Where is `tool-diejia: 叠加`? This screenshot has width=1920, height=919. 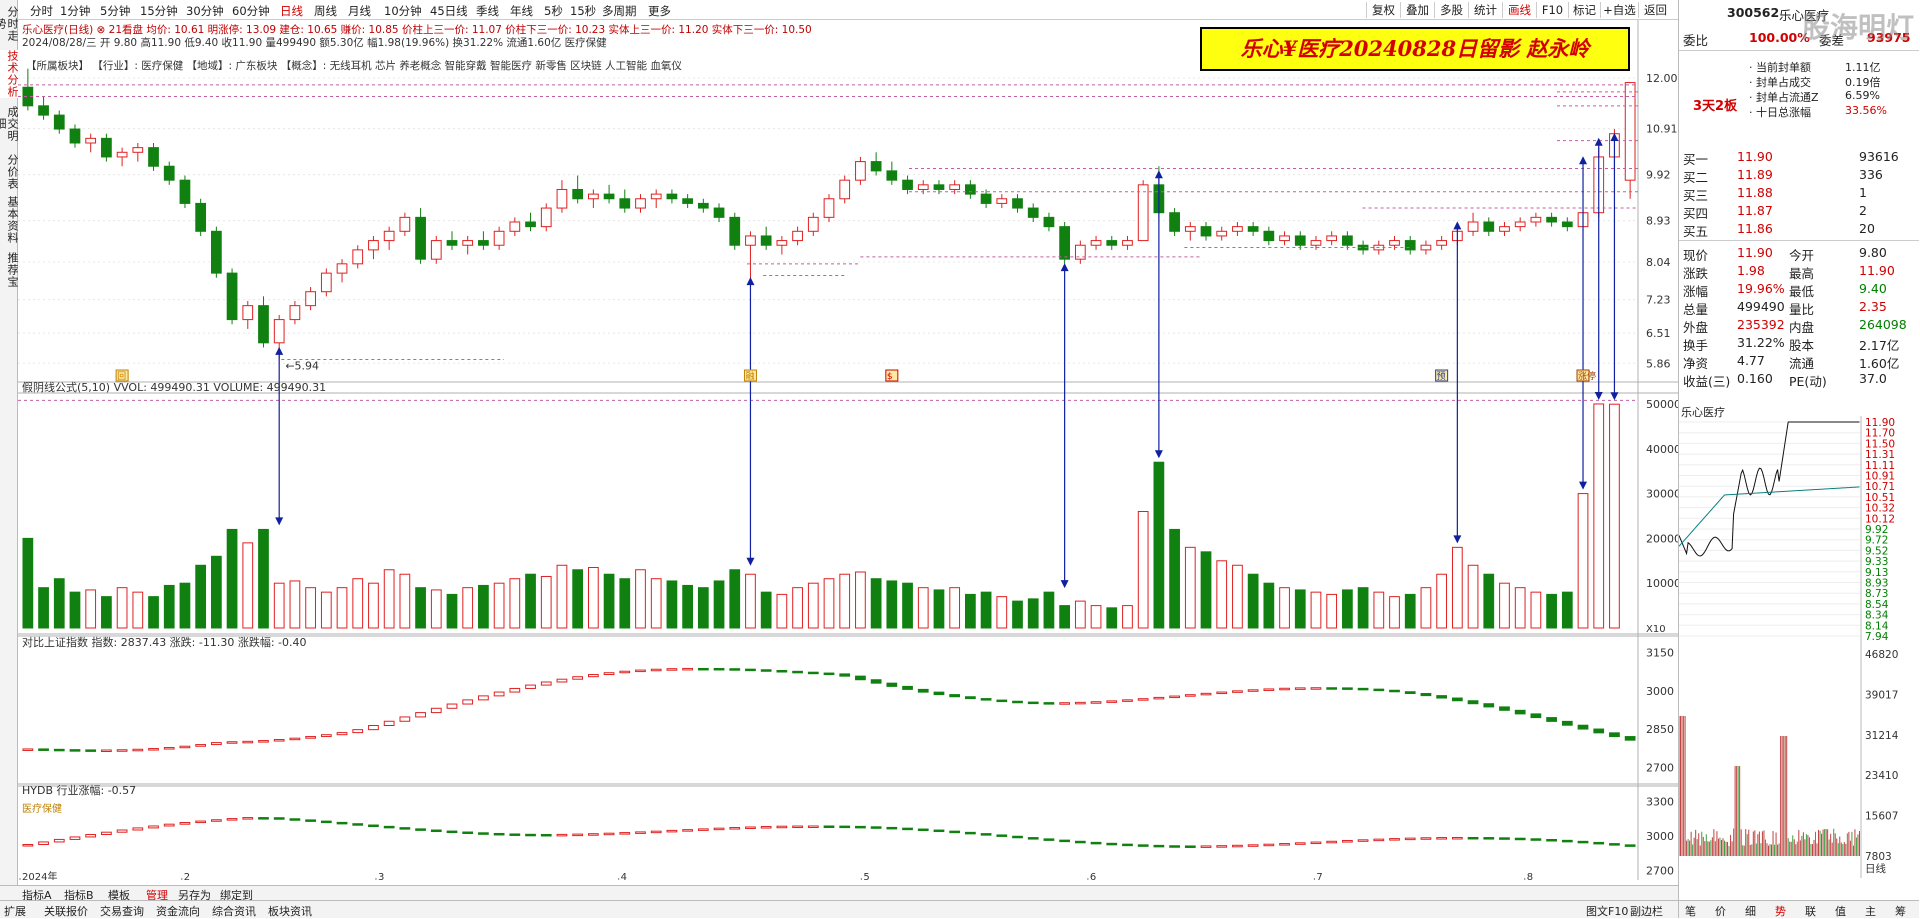 tool-diejia: 叠加 is located at coordinates (1417, 10).